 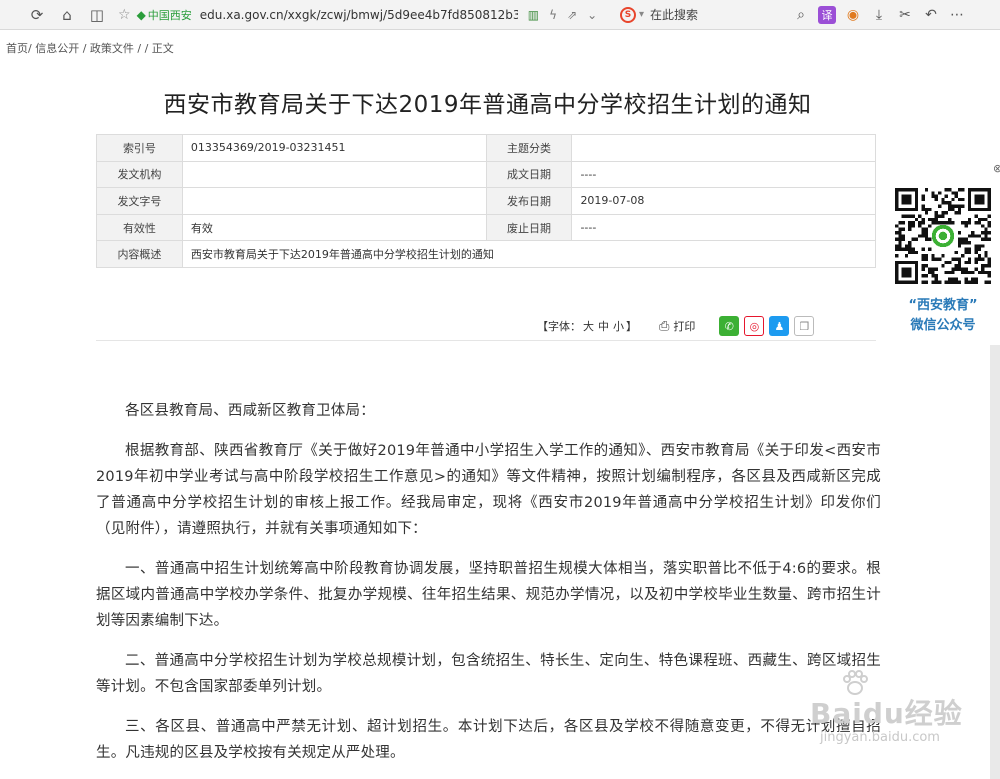 I want to click on table-row: 有效性 有效 废止日期 ----, so click(x=486, y=227).